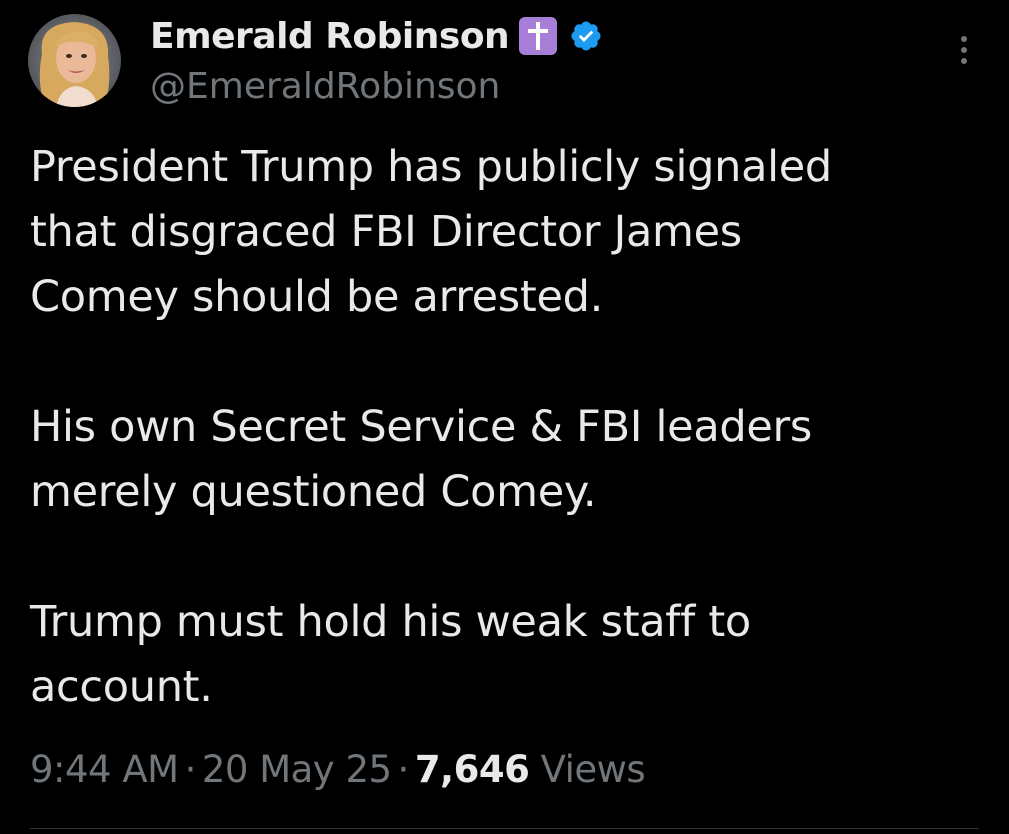 The width and height of the screenshot is (1009, 834). Describe the element at coordinates (538, 36) in the screenshot. I see `latin-cross-icon` at that location.